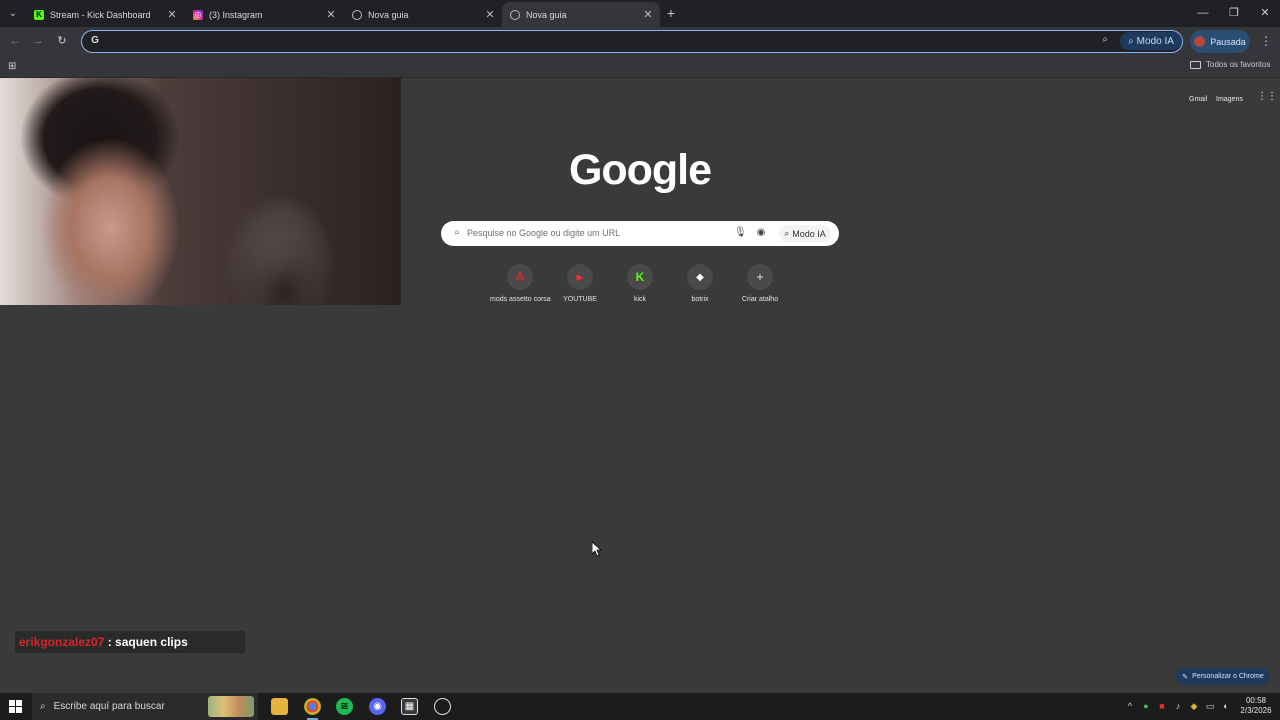 This screenshot has width=1280, height=720. I want to click on back-icon: ←, so click(15, 41).